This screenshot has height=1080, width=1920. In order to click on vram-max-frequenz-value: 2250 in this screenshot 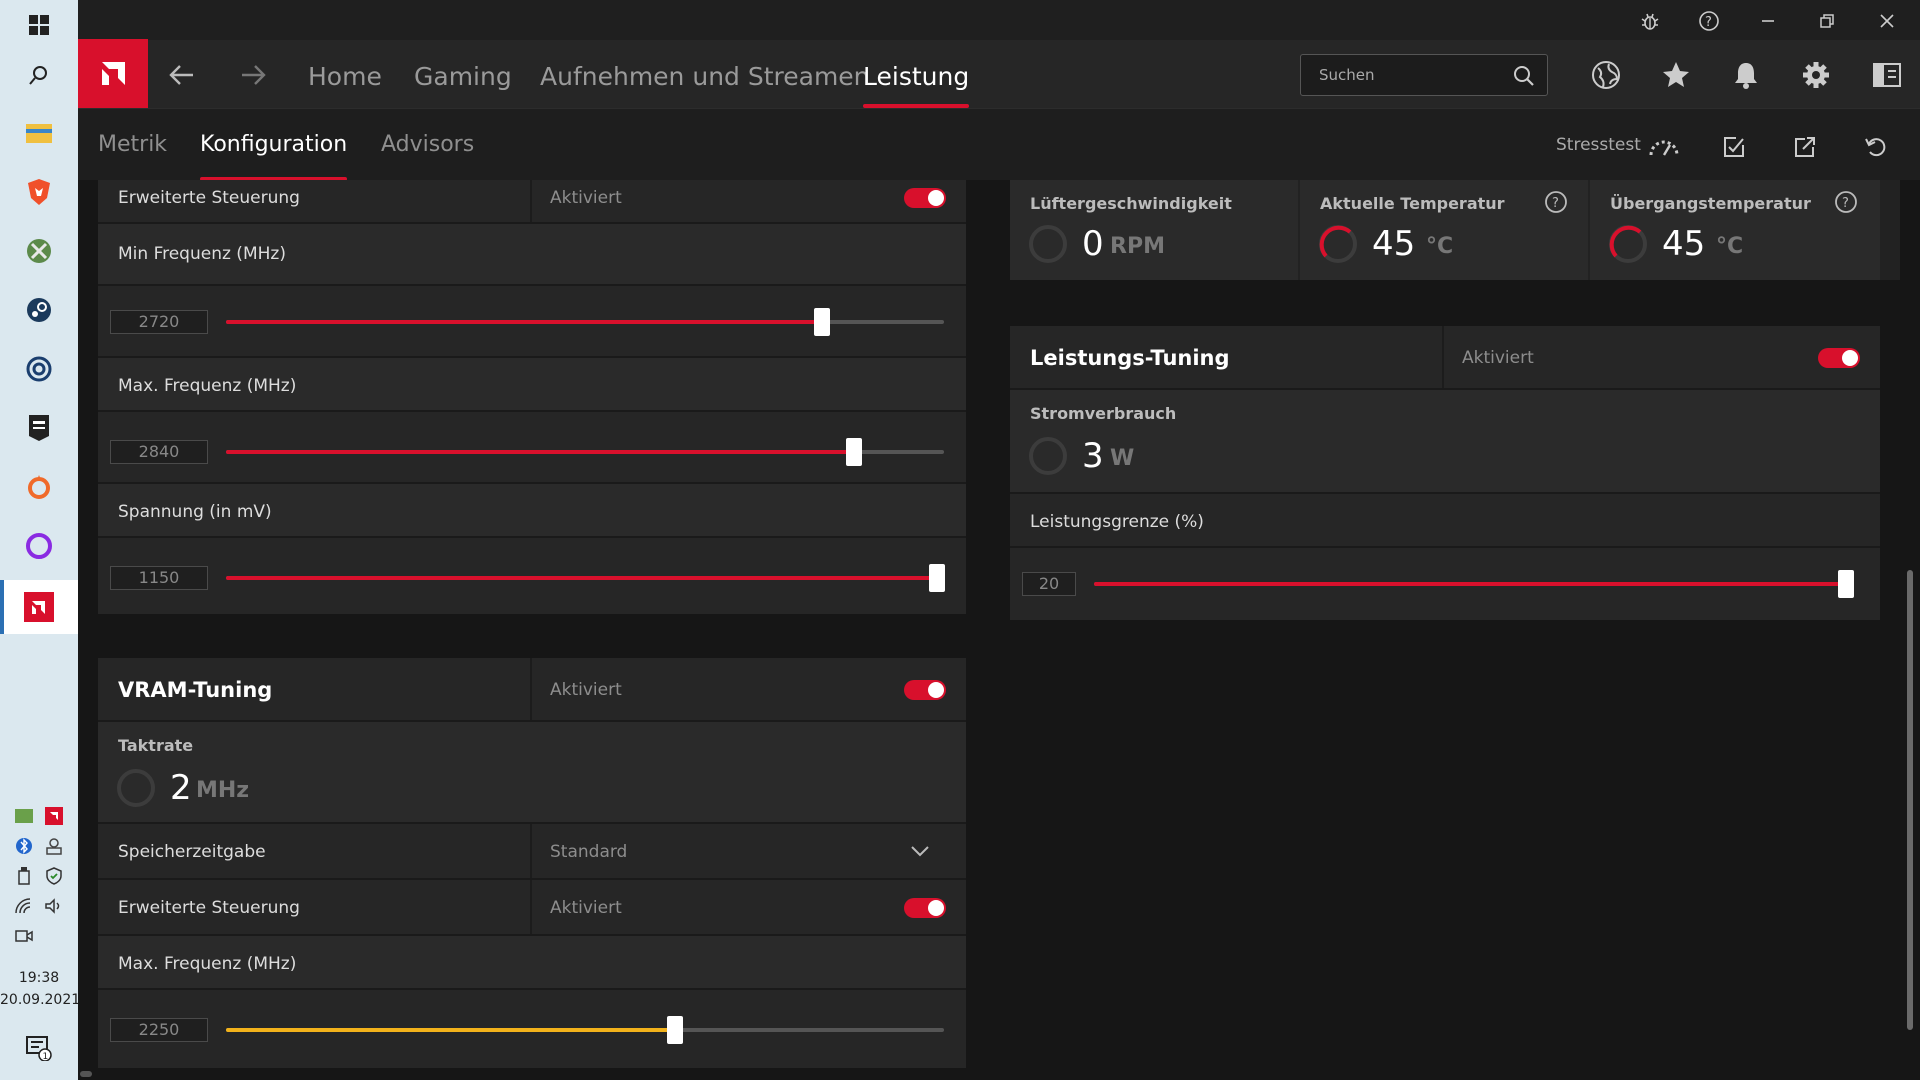, I will do `click(159, 1030)`.